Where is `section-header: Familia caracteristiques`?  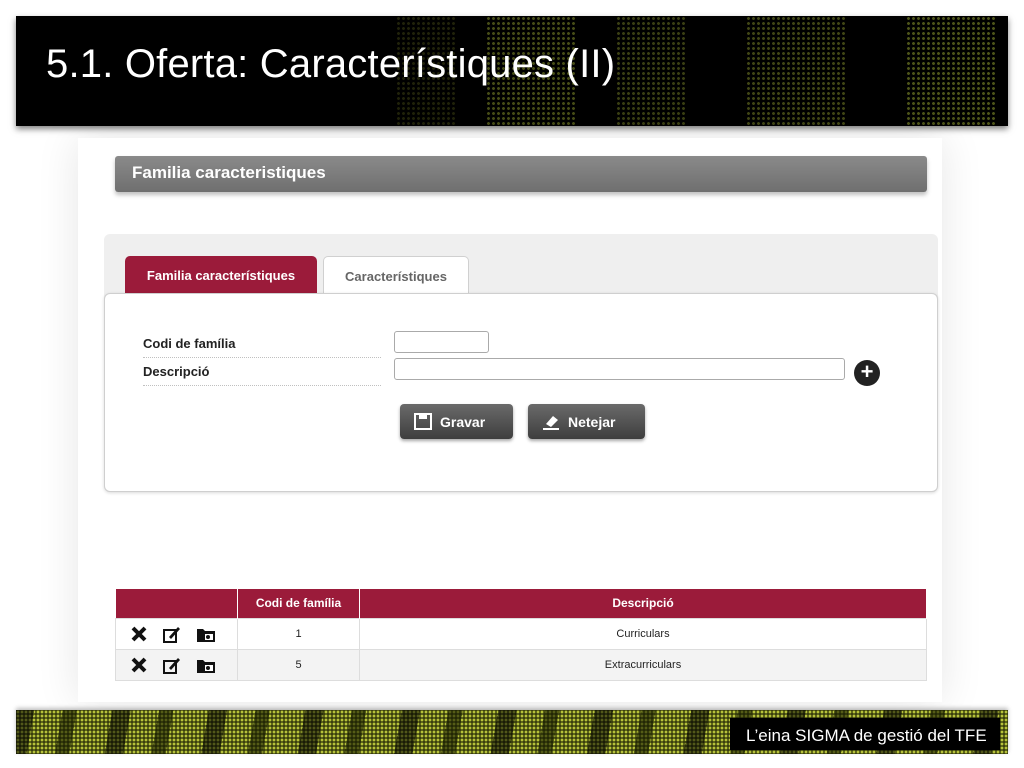 section-header: Familia caracteristiques is located at coordinates (521, 174).